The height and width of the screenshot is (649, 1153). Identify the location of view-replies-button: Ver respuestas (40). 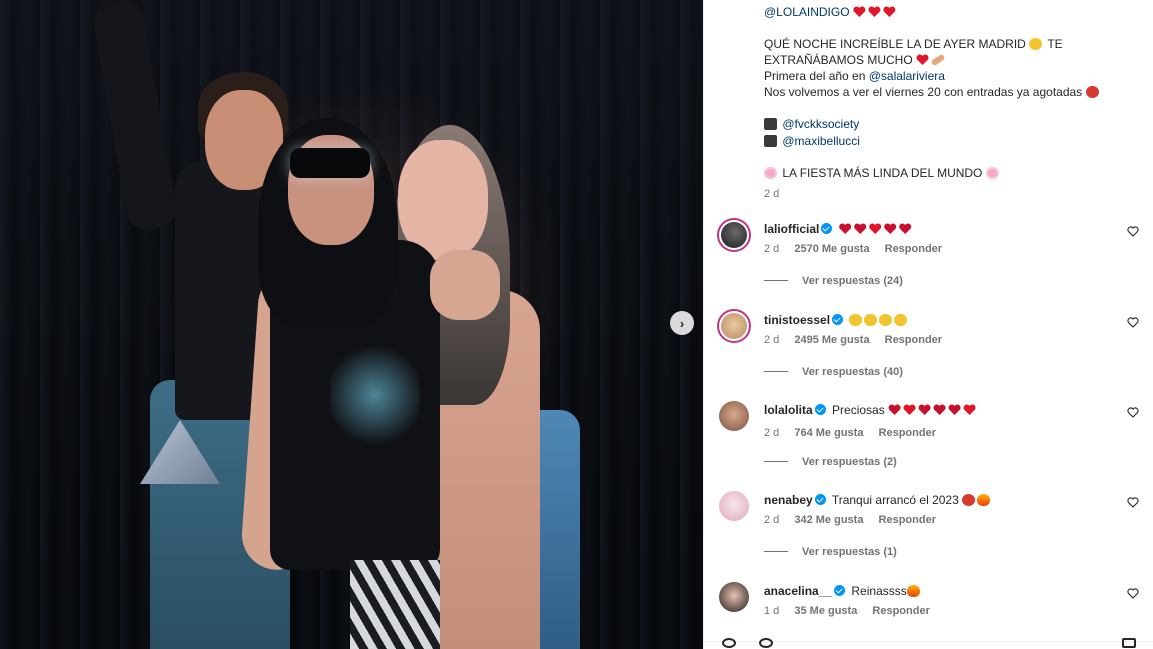
(833, 372).